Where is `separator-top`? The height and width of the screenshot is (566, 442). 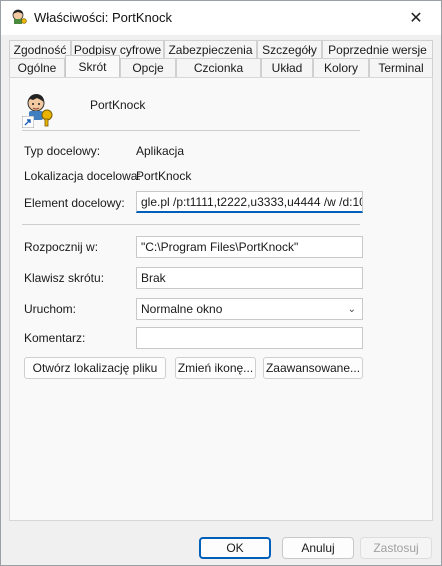 separator-top is located at coordinates (191, 130).